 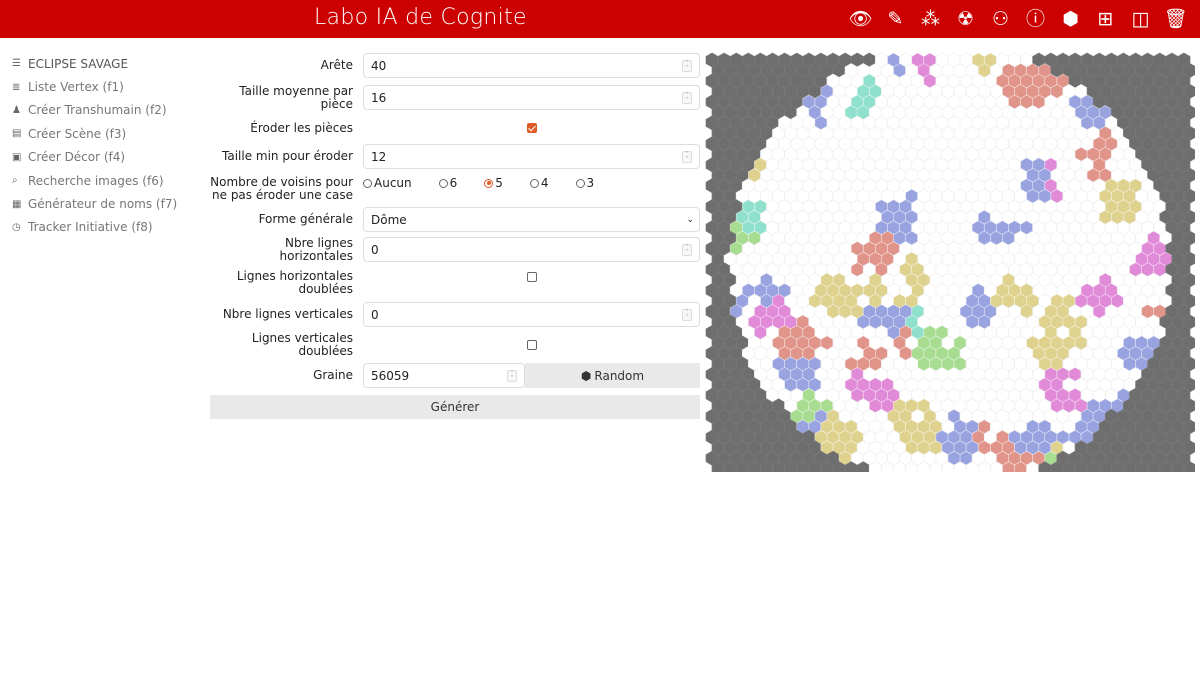 I want to click on top-bar: Labo IA de Cognite 👁 ✎ ⁂ ☢ ⚇ ⓘ ⬢ ⊞ ◫ 🗑, so click(x=600, y=19).